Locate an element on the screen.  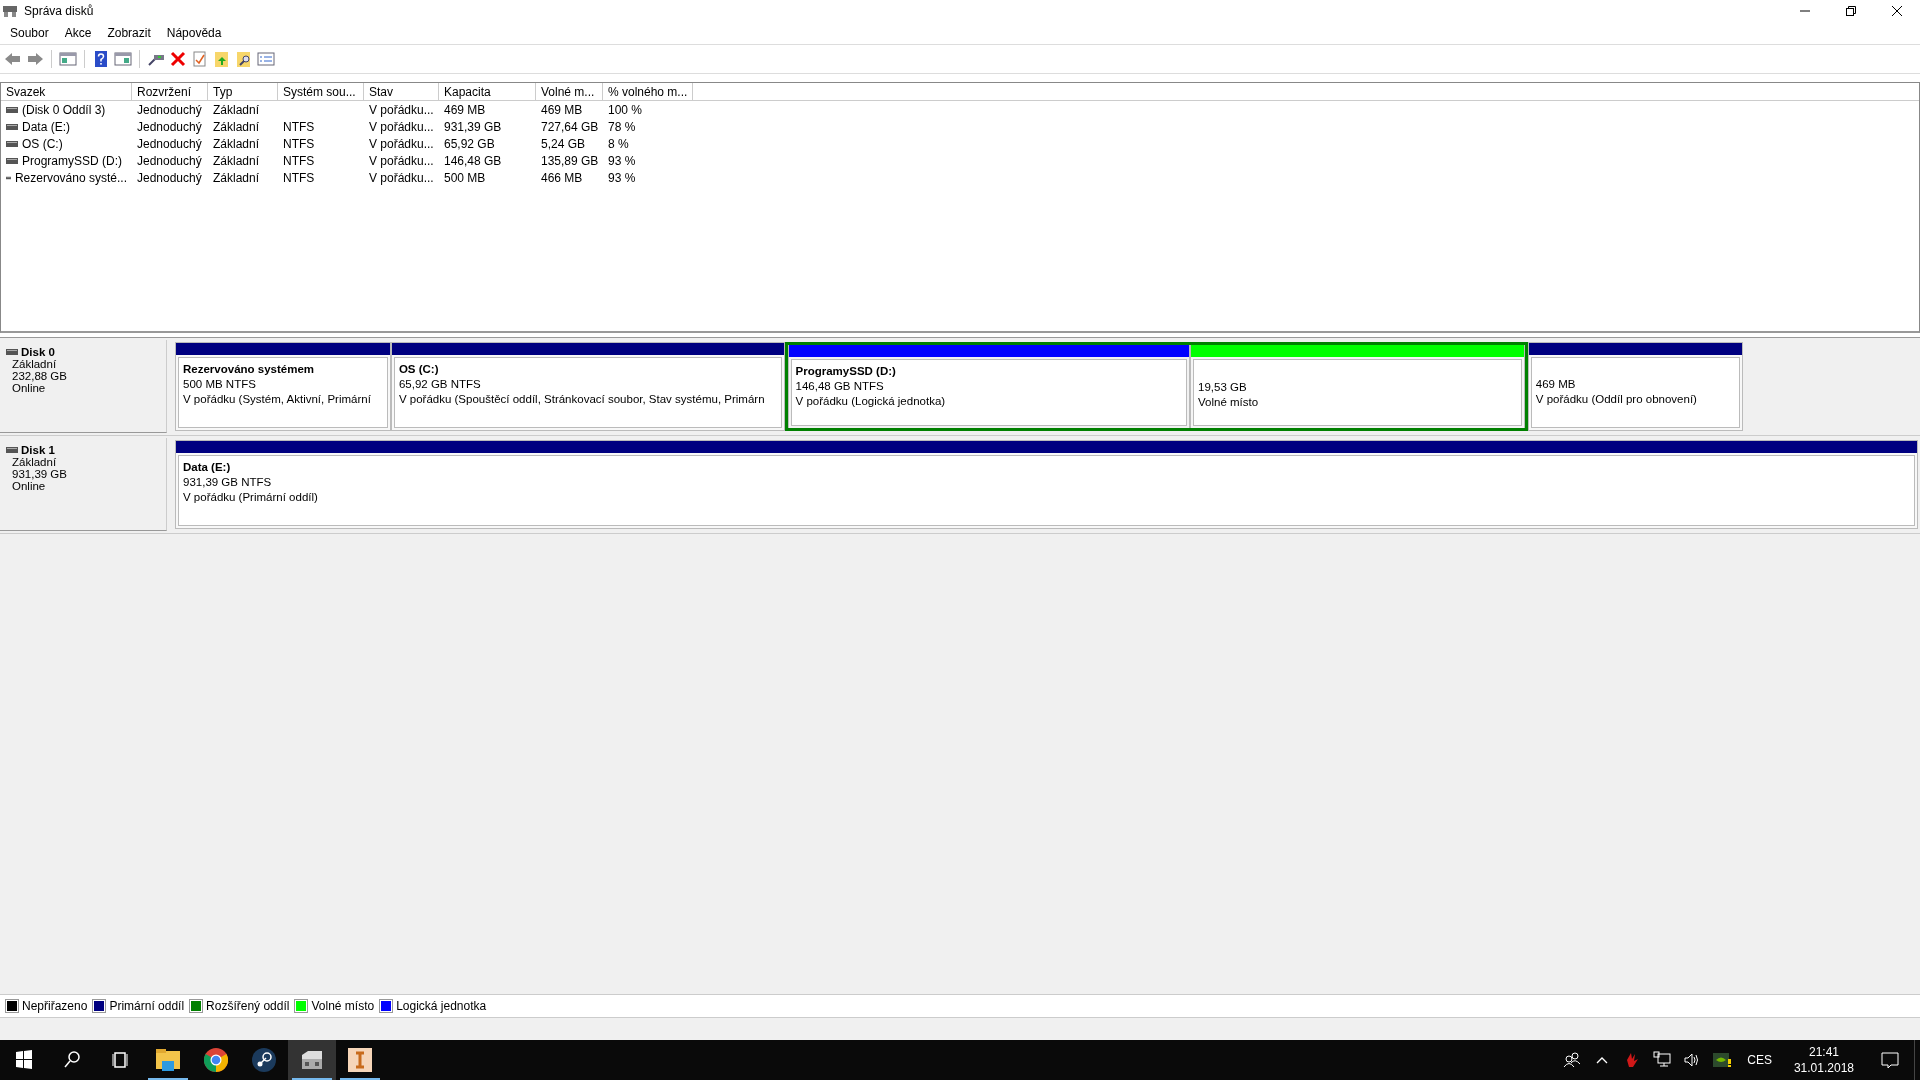
column-header: Rozvržení is located at coordinates (170, 92).